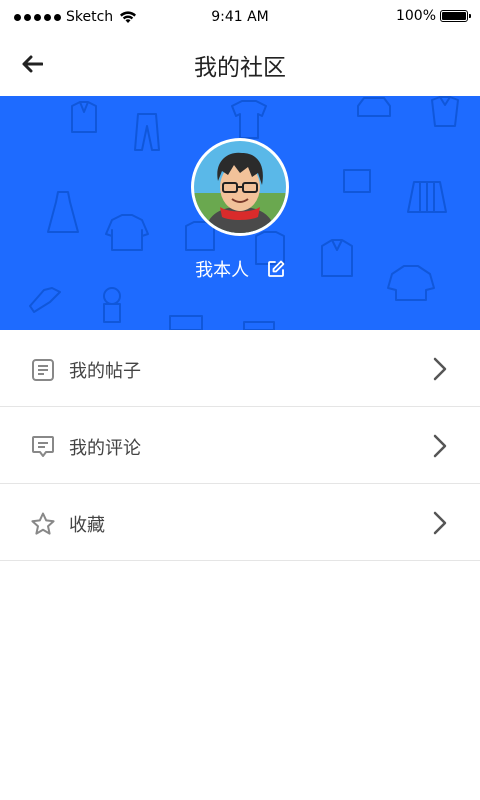  What do you see at coordinates (105, 448) in the screenshot?
I see `menu-item-label: 我的评论` at bounding box center [105, 448].